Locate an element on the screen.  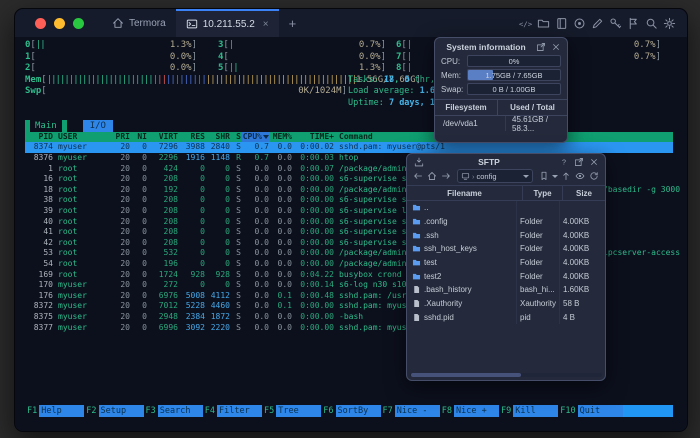
close-window-button is located at coordinates (40, 23).